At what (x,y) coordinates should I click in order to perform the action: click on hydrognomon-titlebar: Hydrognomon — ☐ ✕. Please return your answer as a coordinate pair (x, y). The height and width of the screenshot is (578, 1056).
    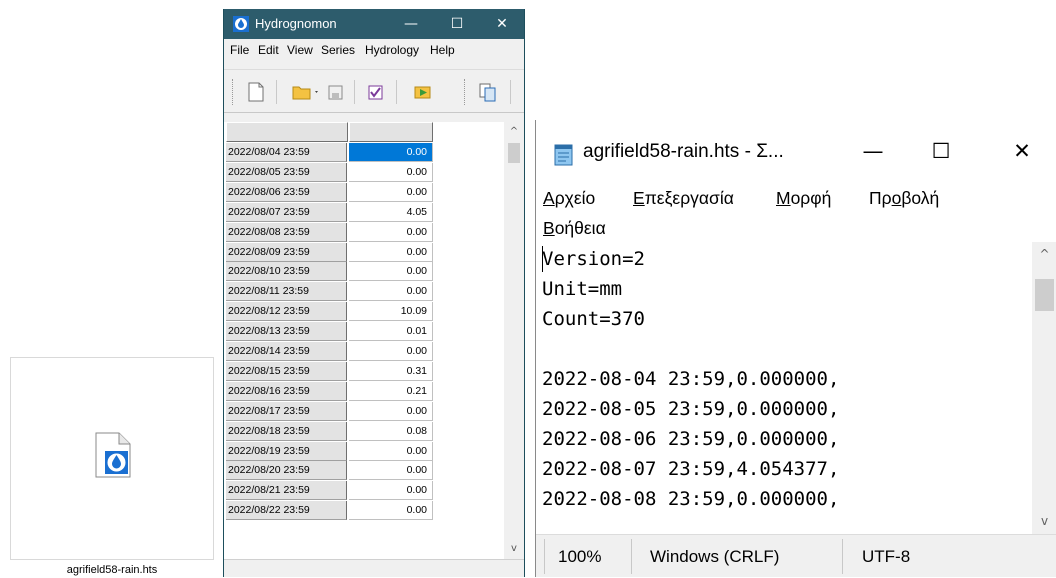
    Looking at the image, I should click on (374, 24).